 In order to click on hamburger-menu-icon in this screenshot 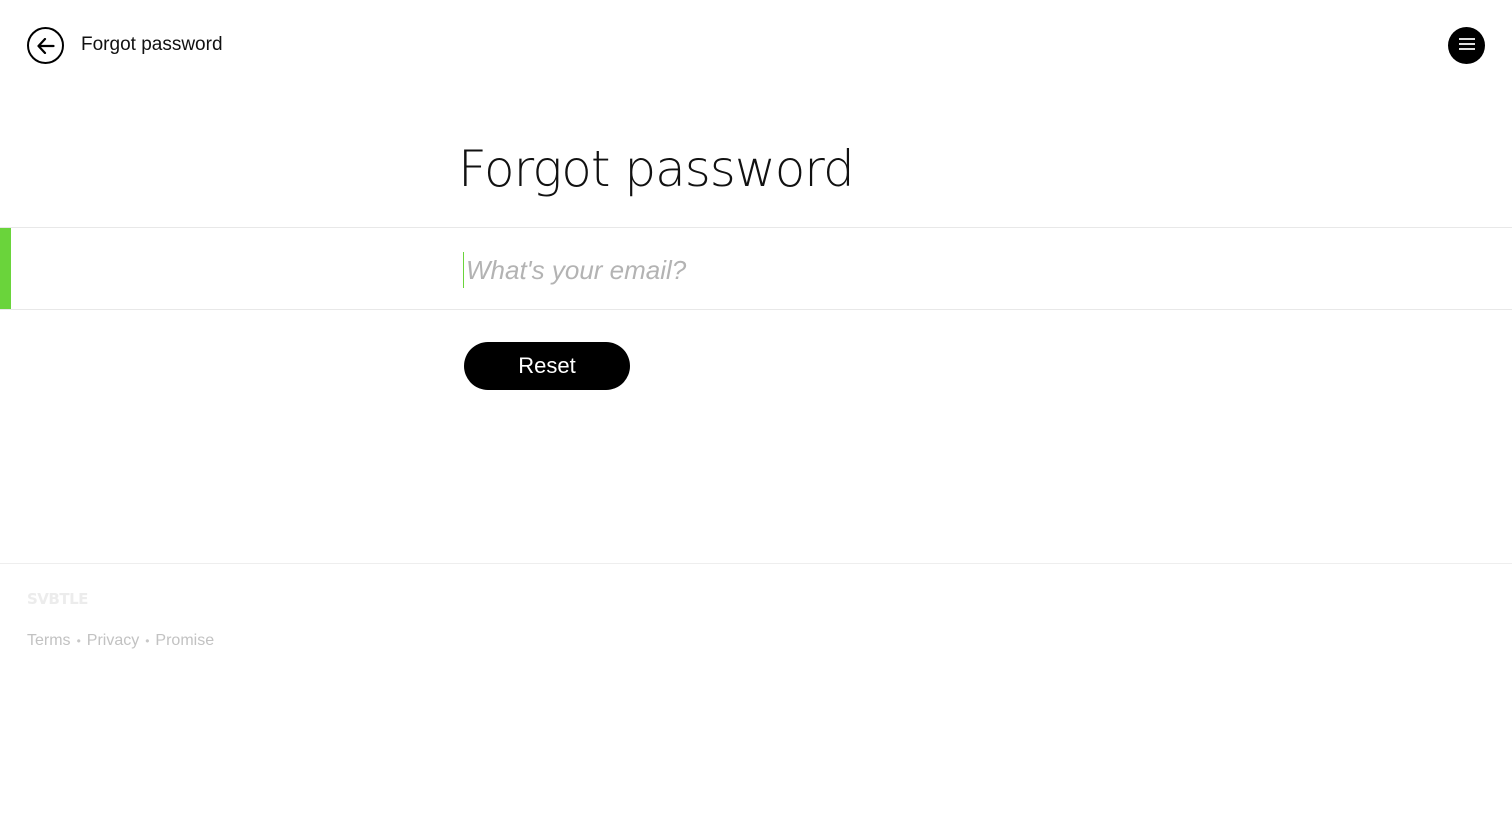, I will do `click(1466, 46)`.